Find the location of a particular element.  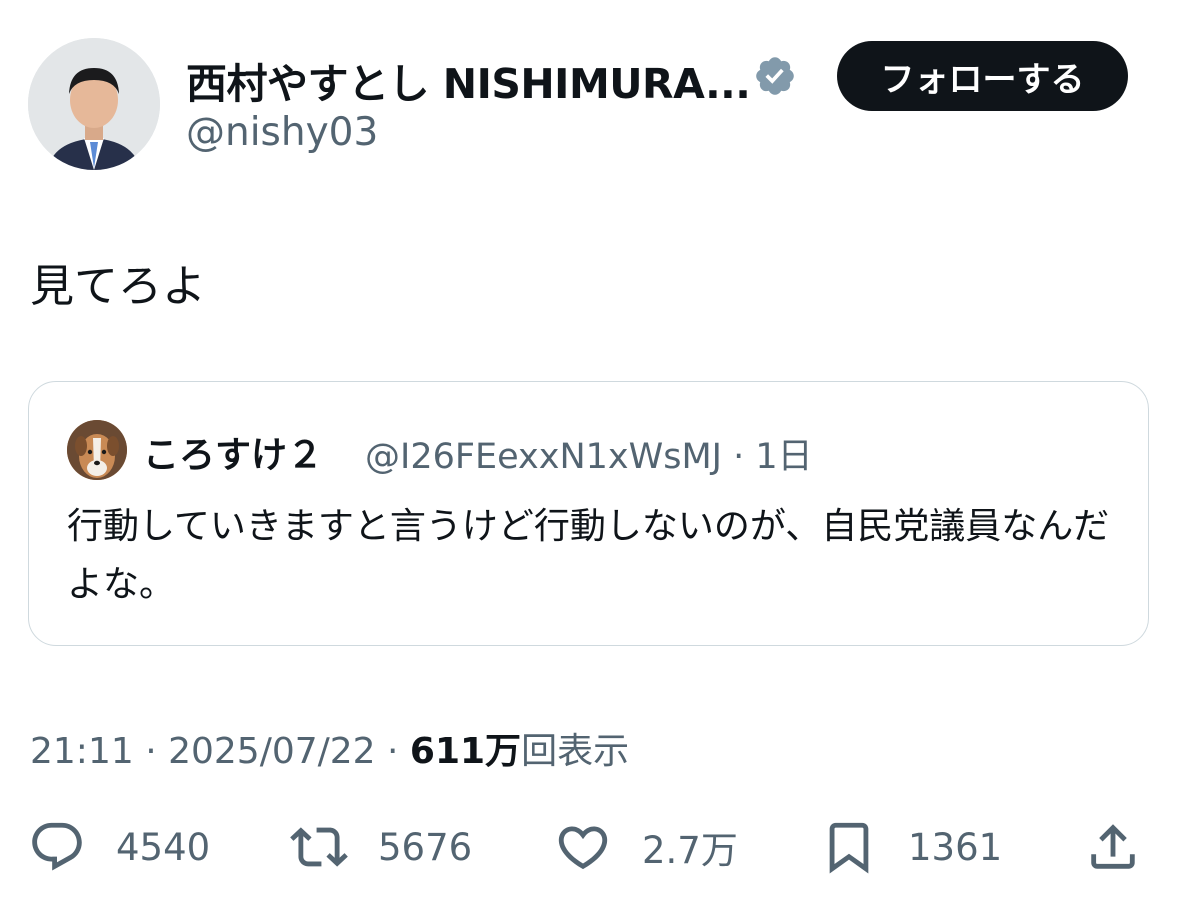

share-icon is located at coordinates (1113, 846).